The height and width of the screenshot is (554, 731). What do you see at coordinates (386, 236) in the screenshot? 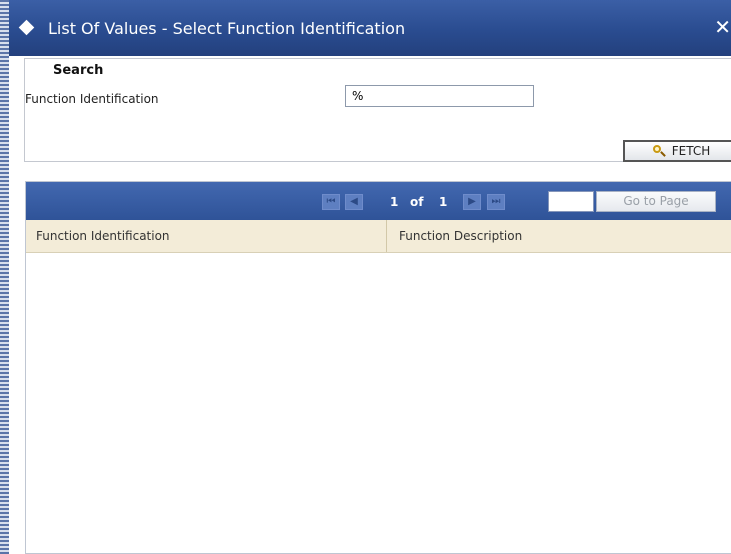
I see `column-divider` at bounding box center [386, 236].